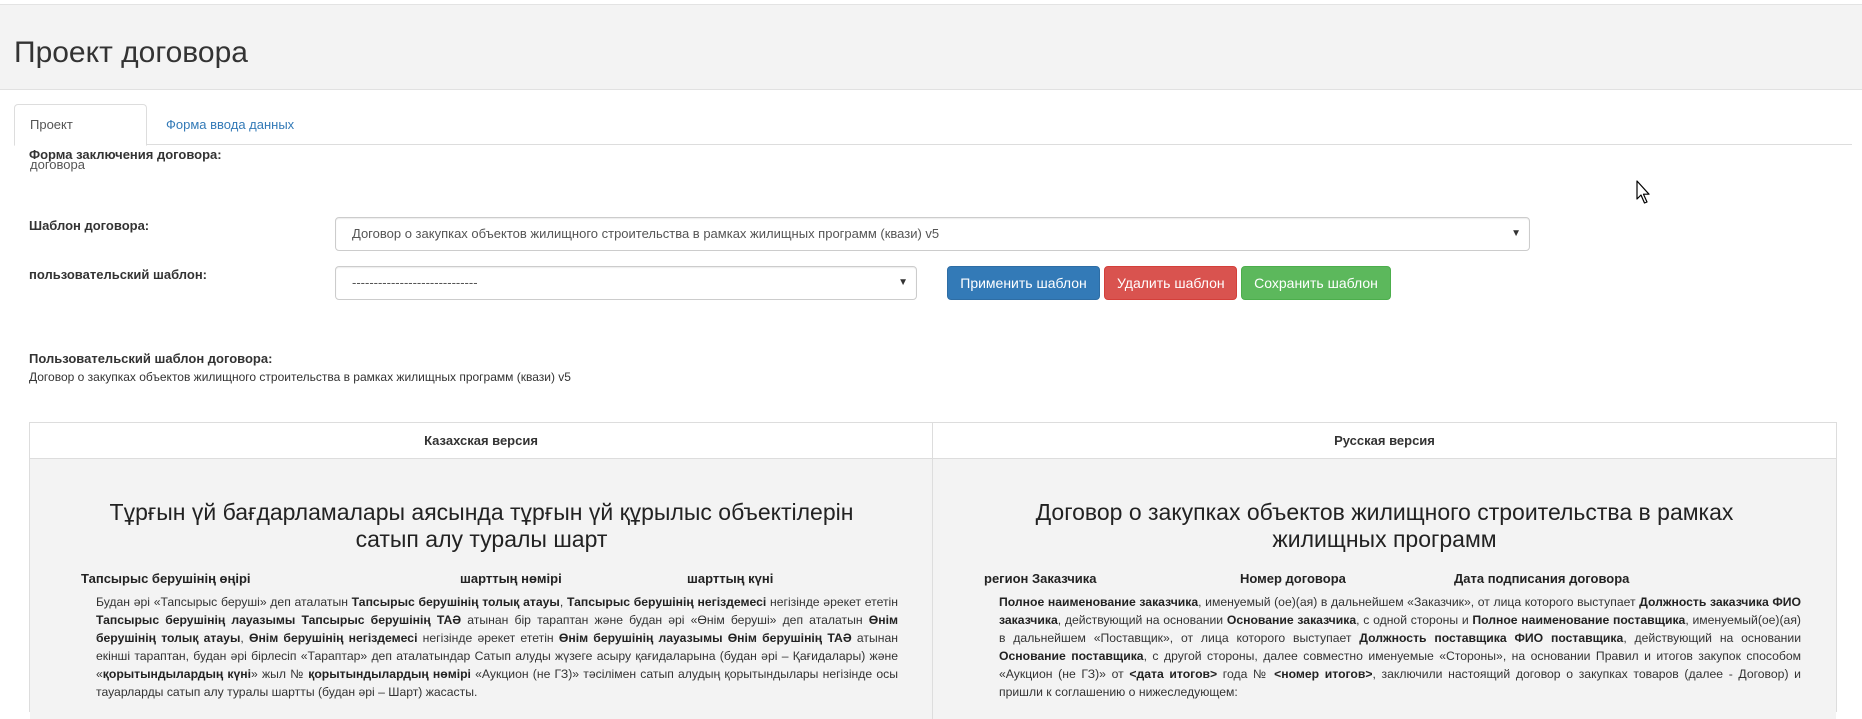  I want to click on kazakh-meta-date: шарттың күні, so click(730, 578).